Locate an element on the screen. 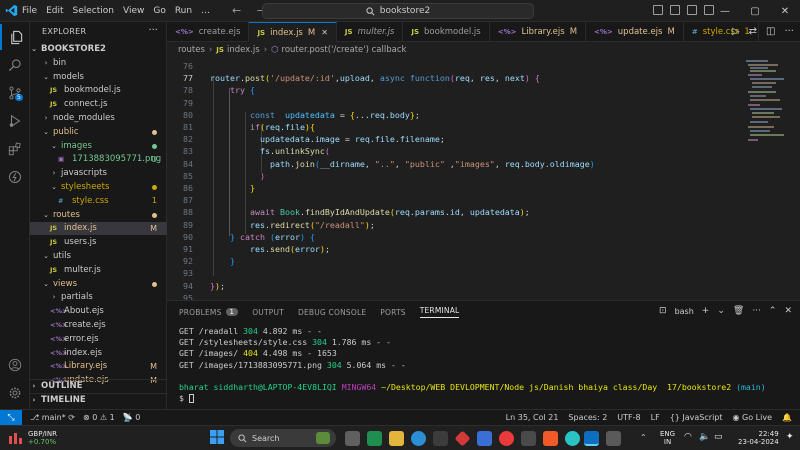 The image size is (800, 450). file-row: <%> create.ejs is located at coordinates (98, 325).